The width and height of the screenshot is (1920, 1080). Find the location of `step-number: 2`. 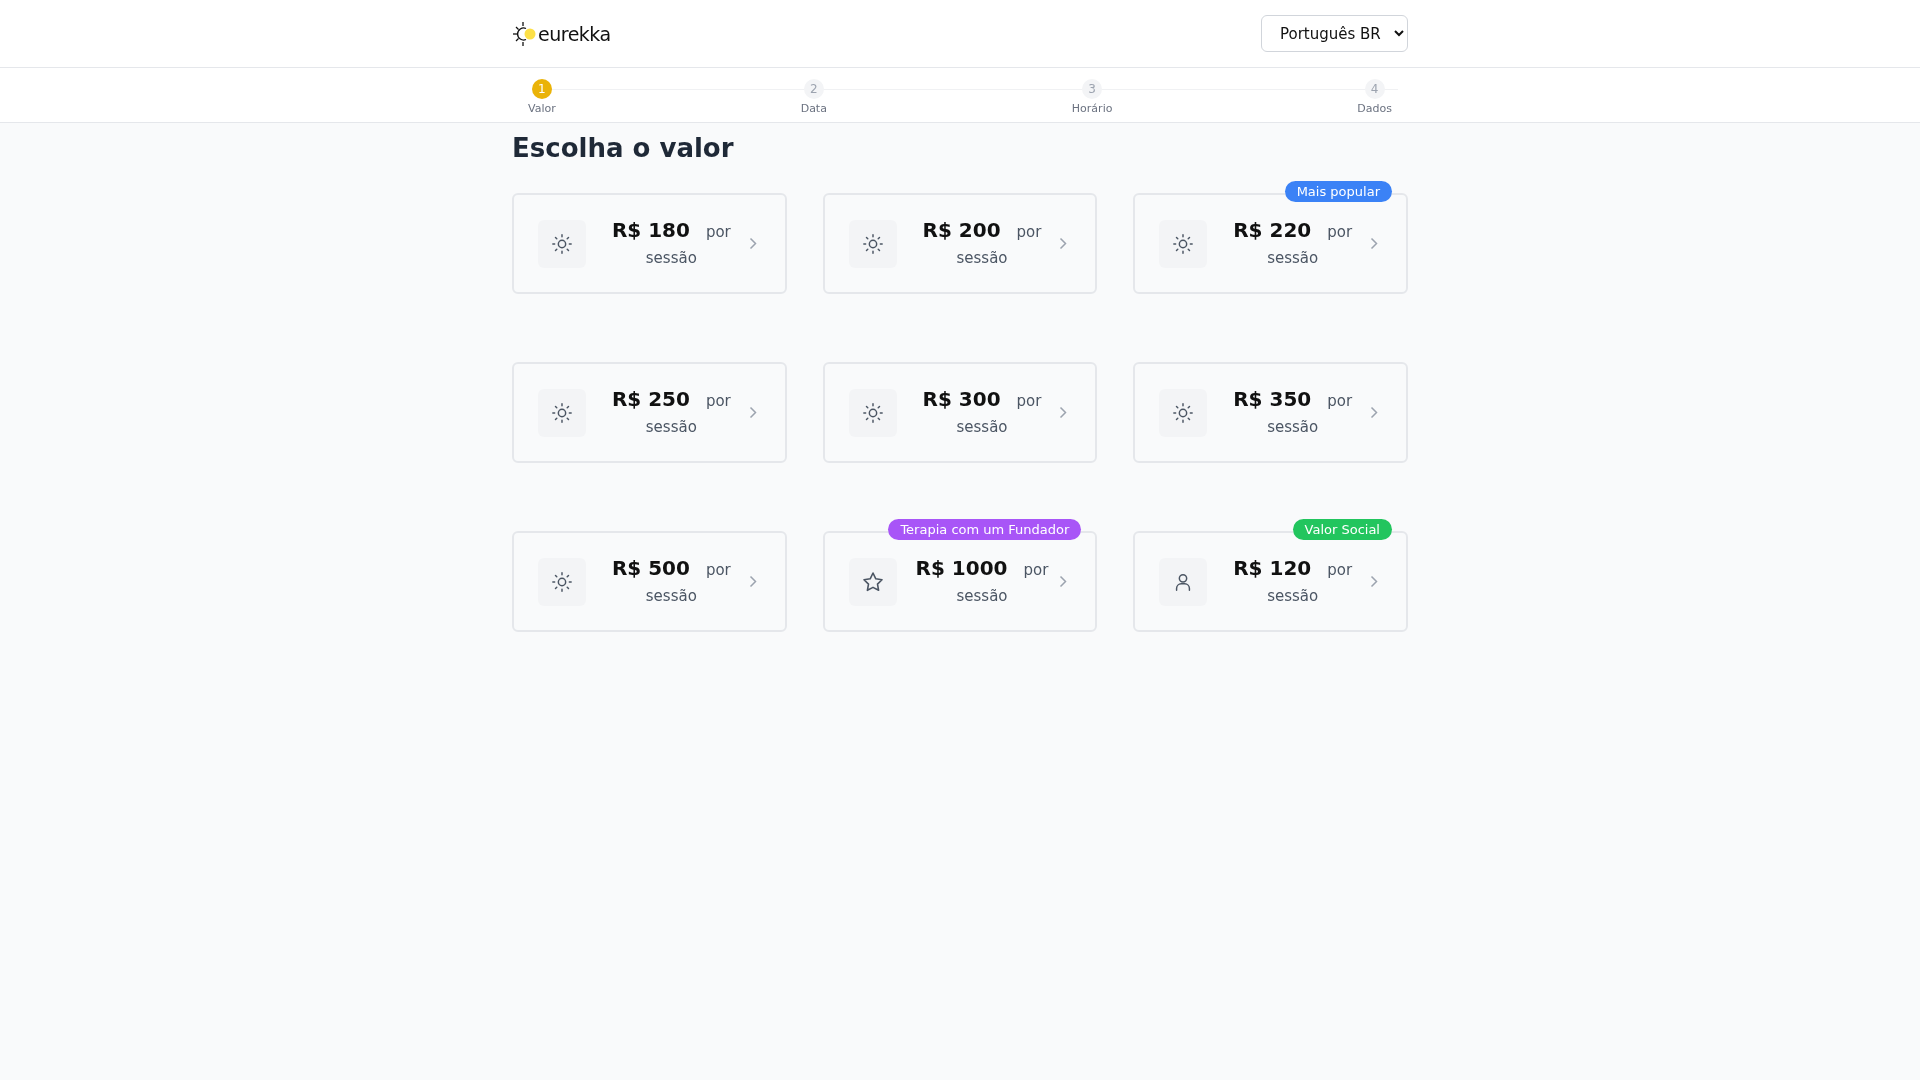

step-number: 2 is located at coordinates (813, 89).